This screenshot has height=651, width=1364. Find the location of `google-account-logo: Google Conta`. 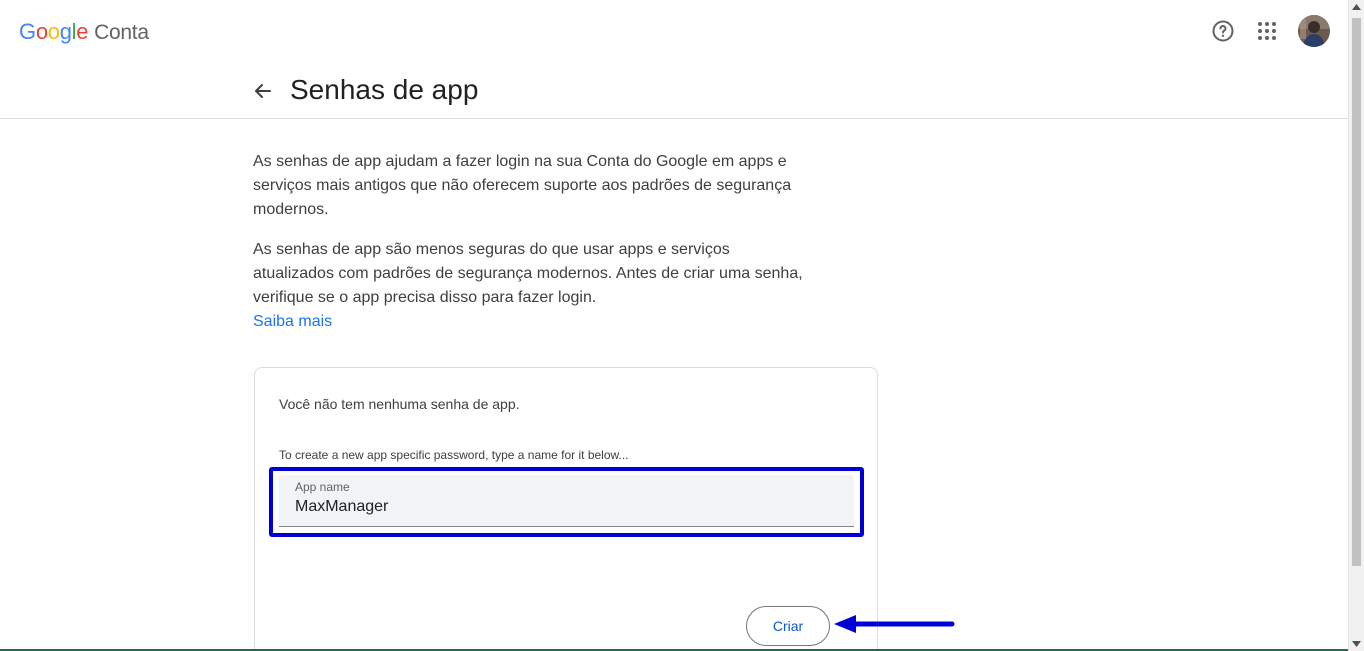

google-account-logo: Google Conta is located at coordinates (84, 32).